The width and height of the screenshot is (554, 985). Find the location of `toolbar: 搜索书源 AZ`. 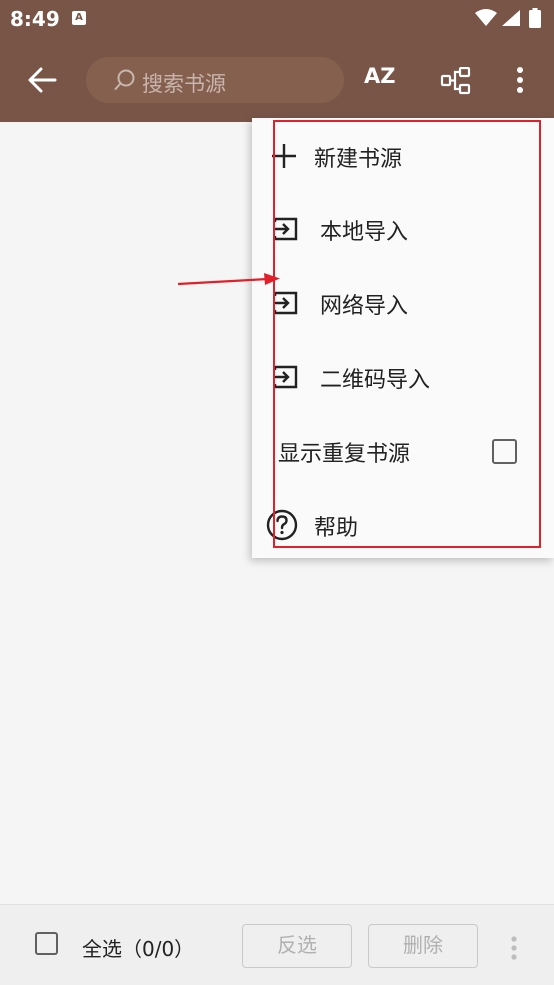

toolbar: 搜索书源 AZ is located at coordinates (277, 80).